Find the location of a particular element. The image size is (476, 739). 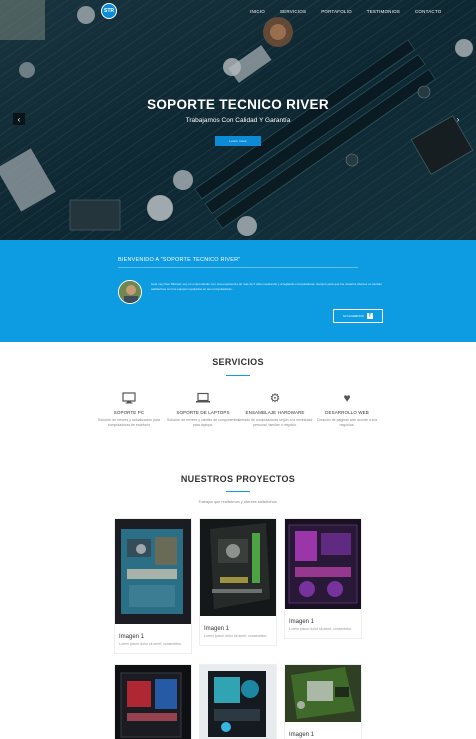

service-title: DESARROLLO WEB is located at coordinates (347, 412).